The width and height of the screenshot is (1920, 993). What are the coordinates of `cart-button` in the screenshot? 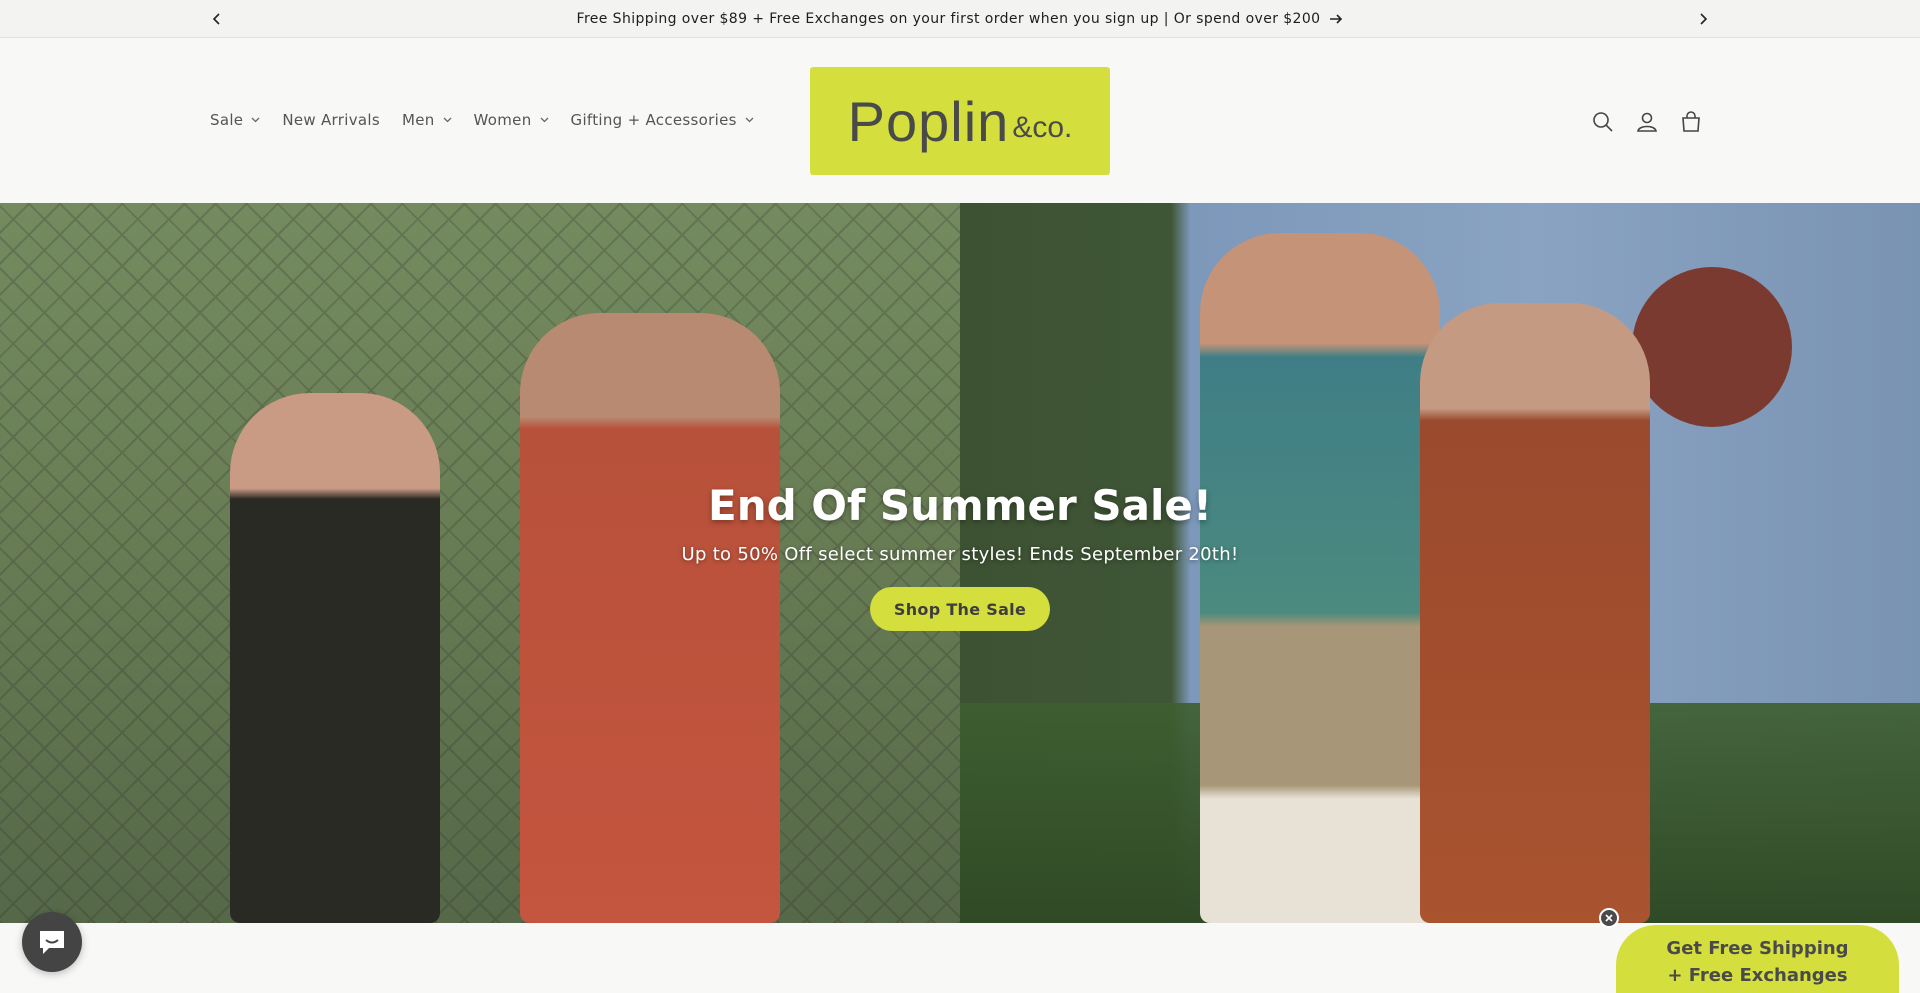 It's located at (1691, 122).